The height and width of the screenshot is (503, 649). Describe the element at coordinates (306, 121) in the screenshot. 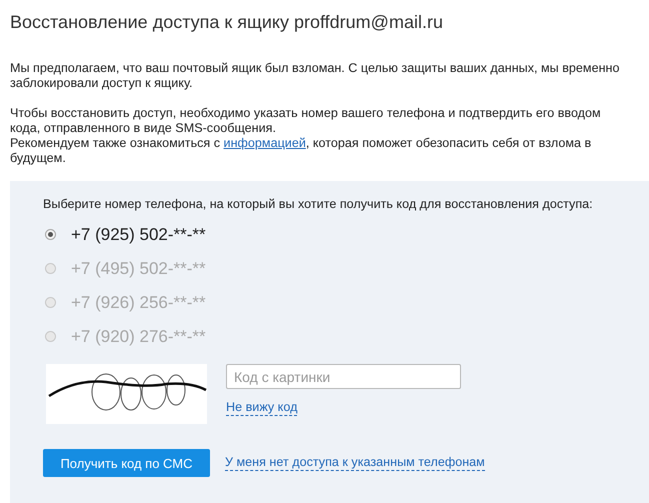

I see `paragraph: Чтобы восстановить доступ, необходимо указать номер вашего телефона и подтвердить его вводом кода, отправленного в виде SMS-сообщения.` at that location.